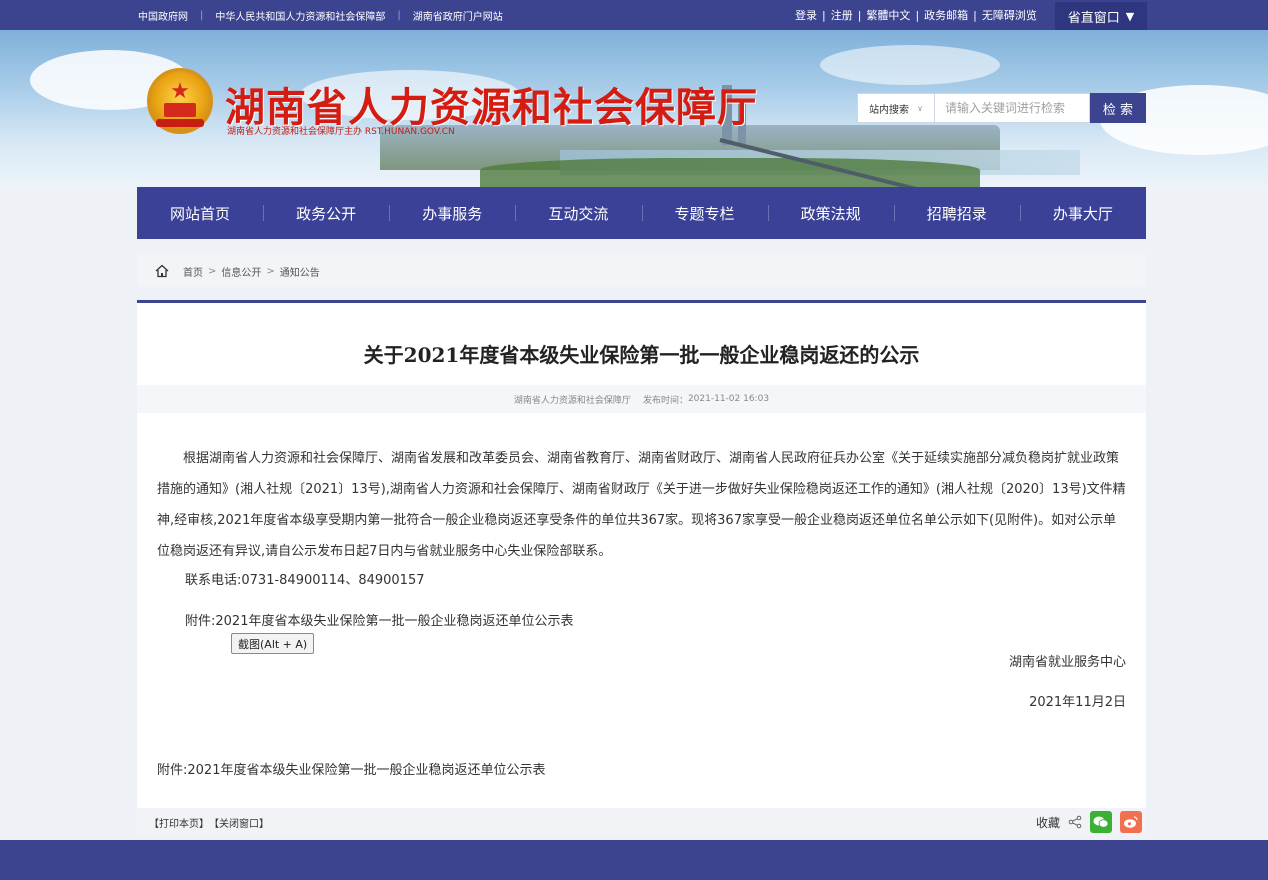  Describe the element at coordinates (1067, 662) in the screenshot. I see `signature-org: 湖南省就业服务中心` at that location.